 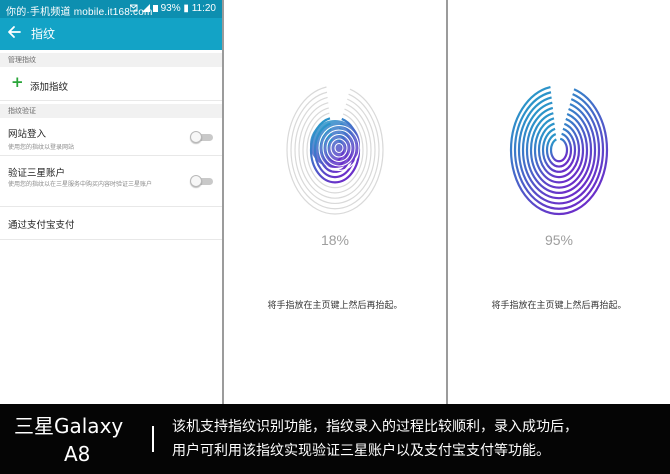 I want to click on battery-level: 93%, so click(x=170, y=8).